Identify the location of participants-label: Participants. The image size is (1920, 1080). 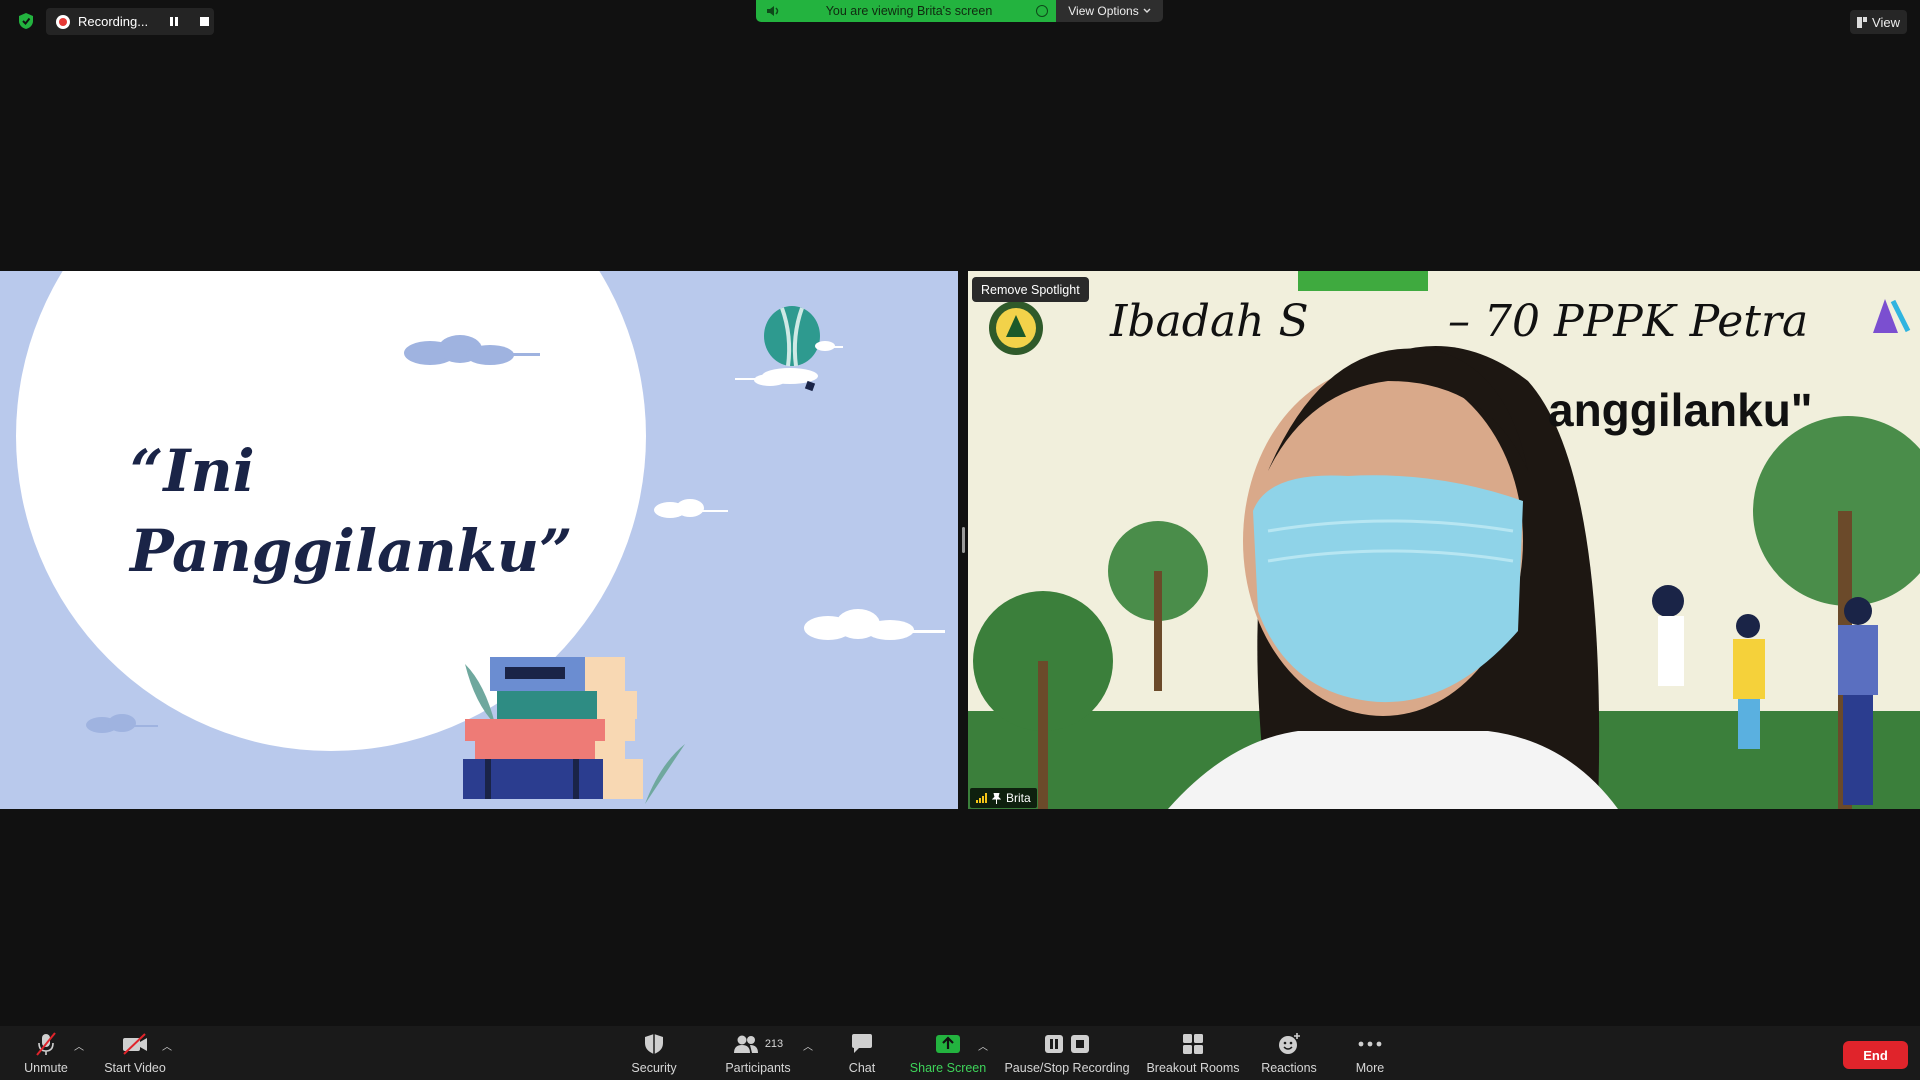
(758, 1068).